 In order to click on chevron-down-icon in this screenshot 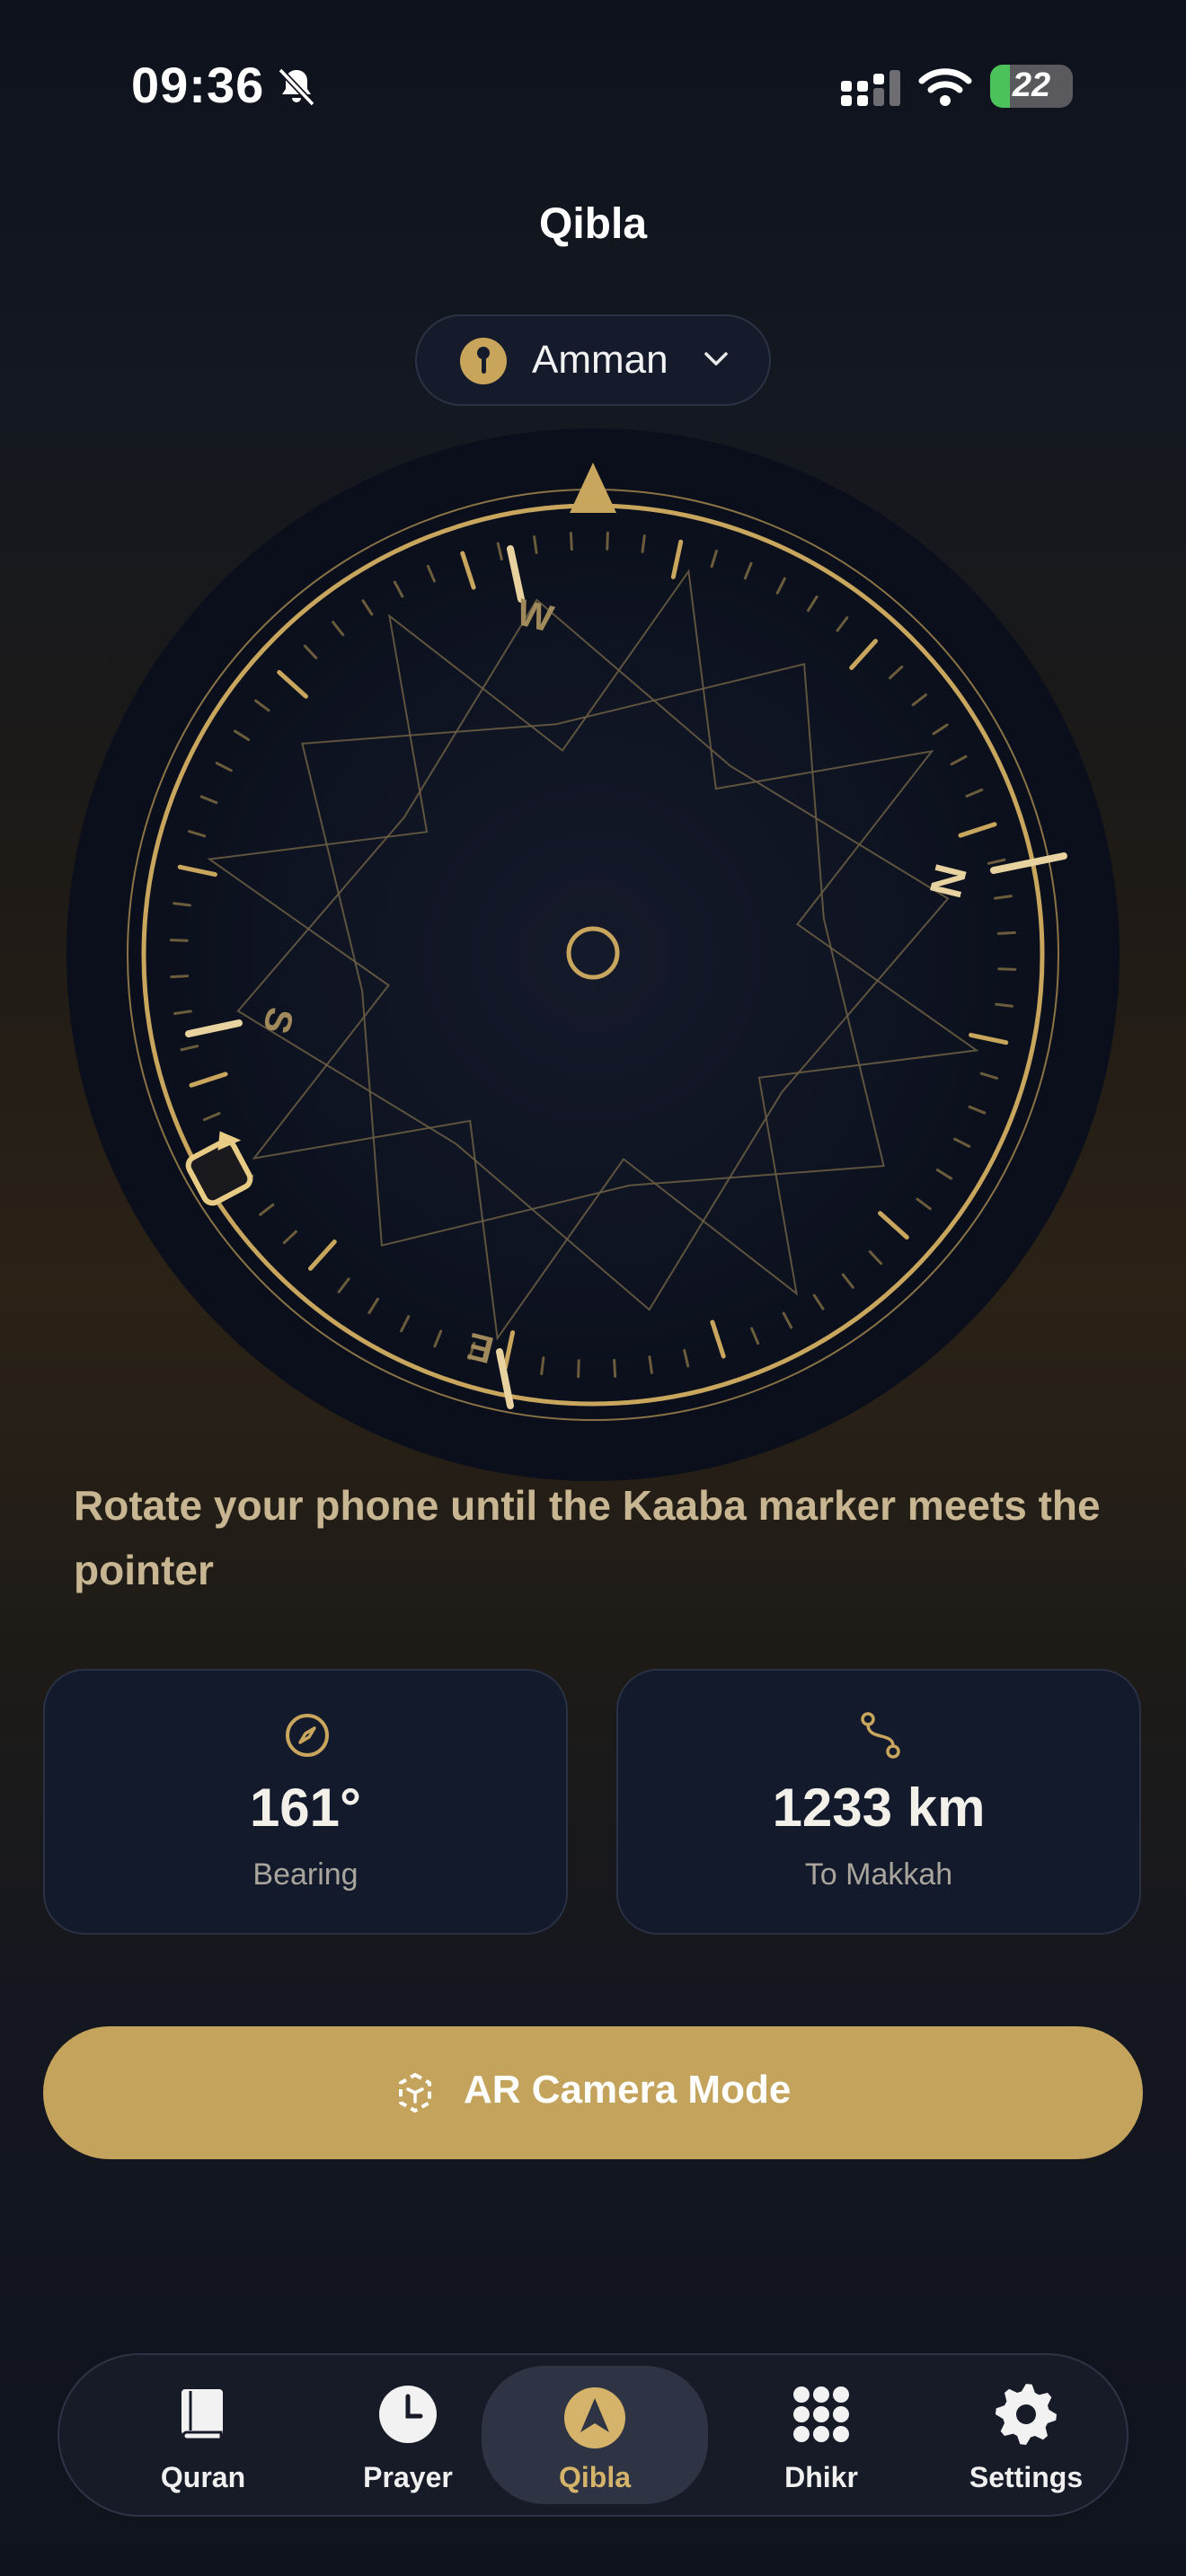, I will do `click(716, 359)`.